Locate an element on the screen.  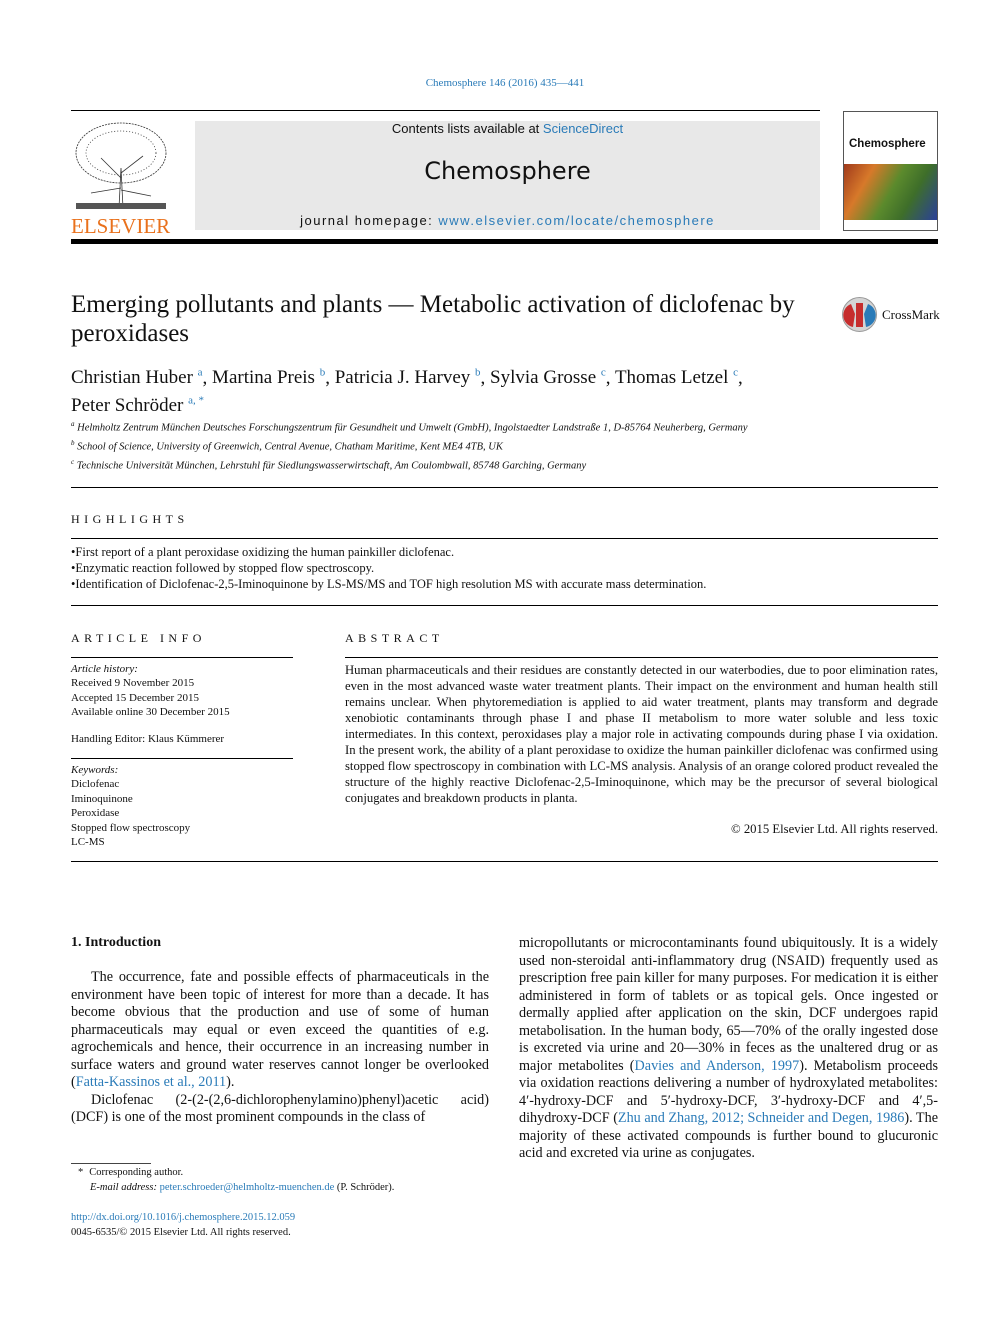
section-heading-introduction: 1. Introduction is located at coordinates (116, 942).